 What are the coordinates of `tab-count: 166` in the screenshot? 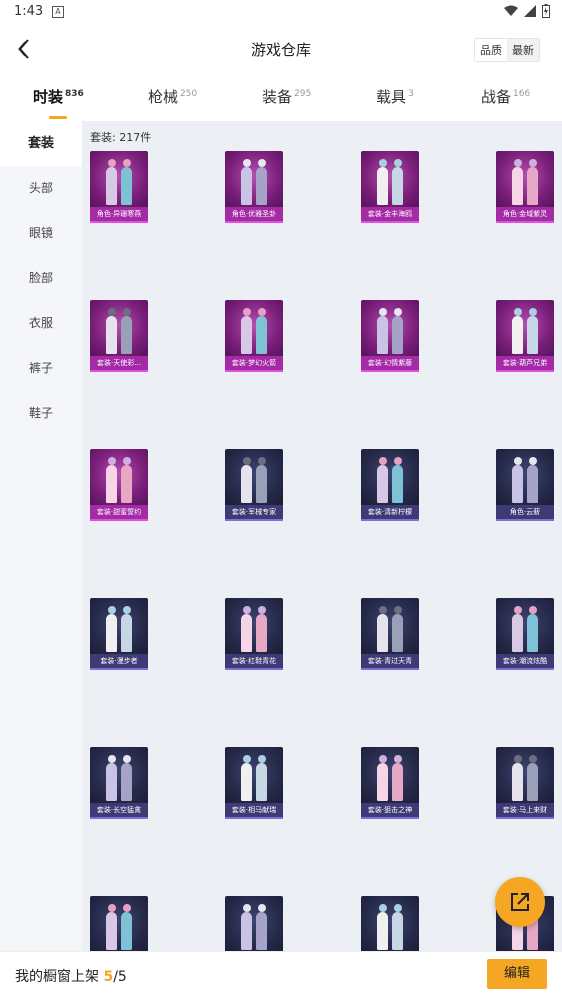 It's located at (522, 94).